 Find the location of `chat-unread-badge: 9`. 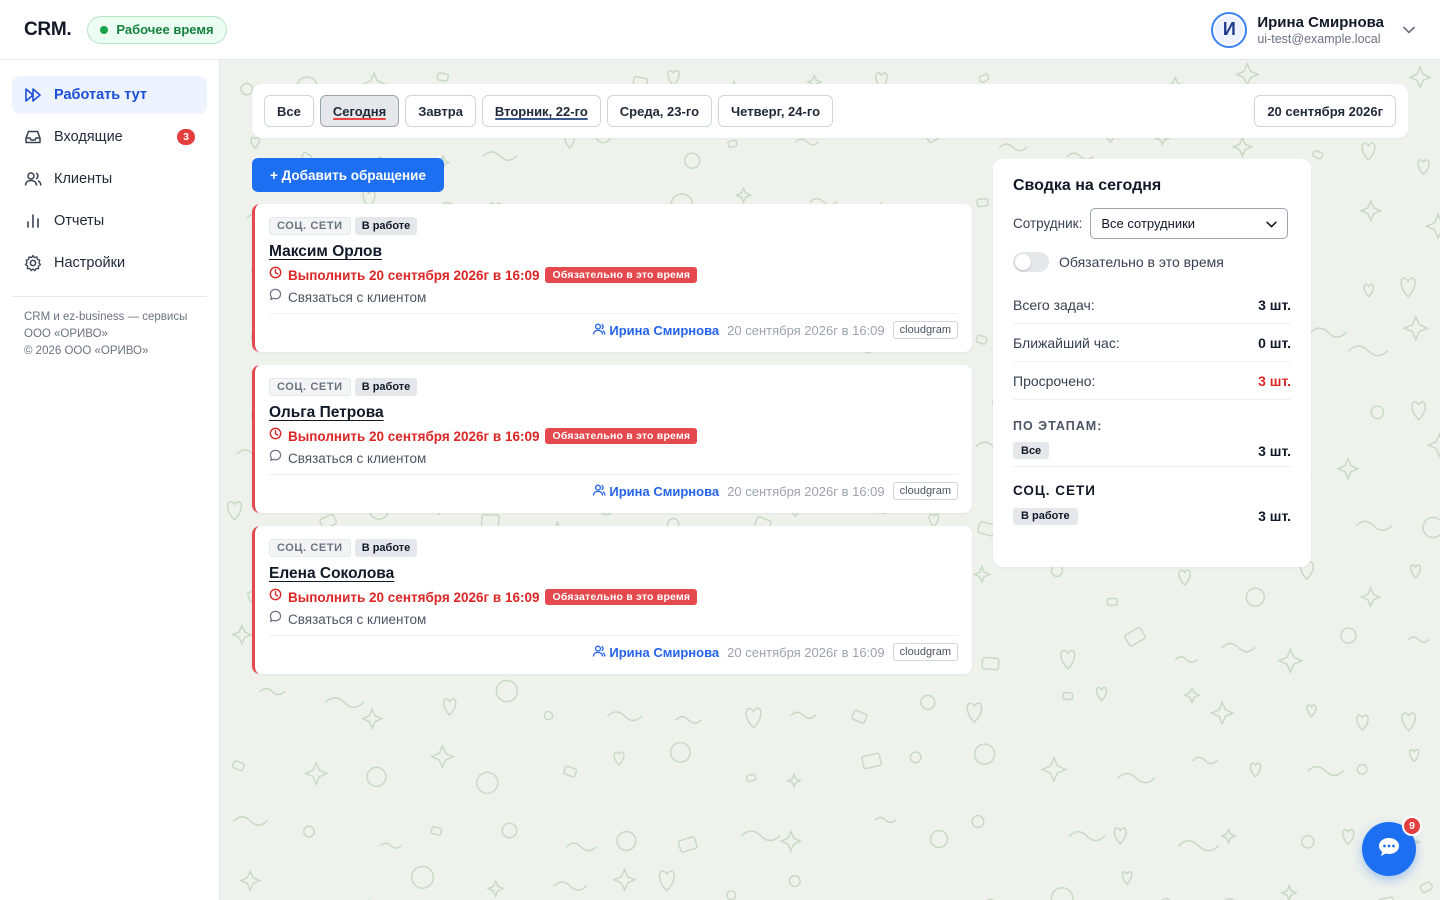

chat-unread-badge: 9 is located at coordinates (1412, 826).